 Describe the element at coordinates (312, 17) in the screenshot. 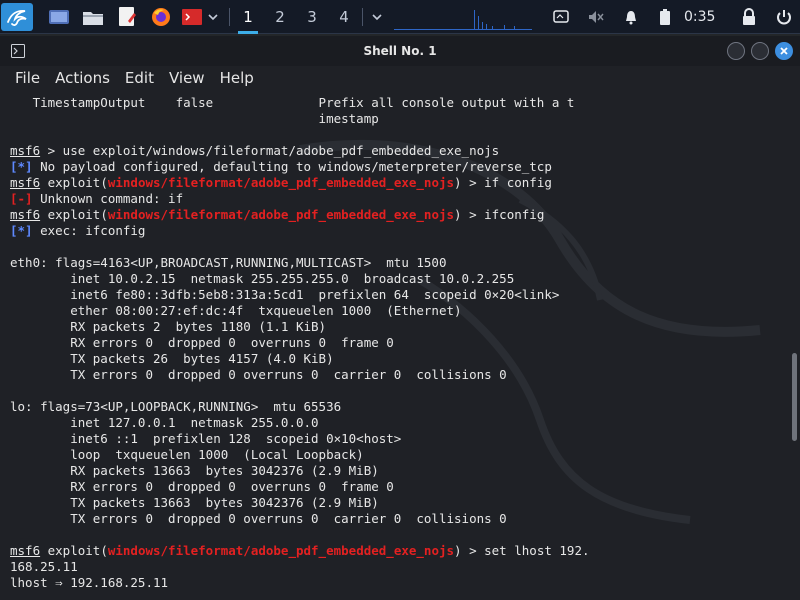

I see `workspace-3: 3` at that location.